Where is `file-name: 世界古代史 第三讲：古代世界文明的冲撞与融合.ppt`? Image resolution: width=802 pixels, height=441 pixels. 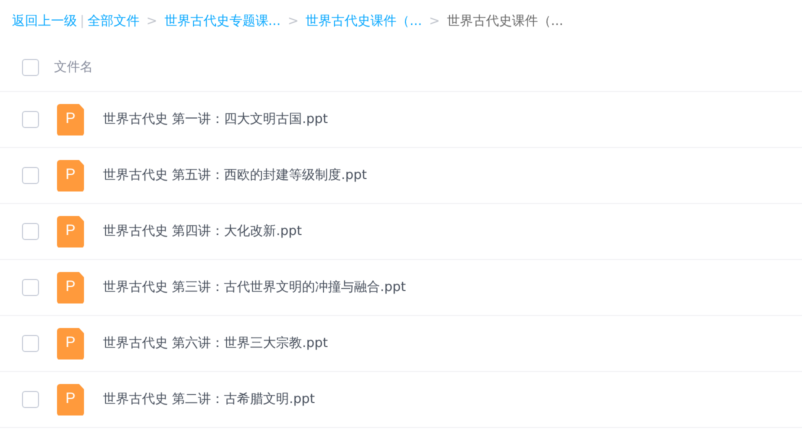
file-name: 世界古代史 第三讲：古代世界文明的冲撞与融合.ppt is located at coordinates (254, 288).